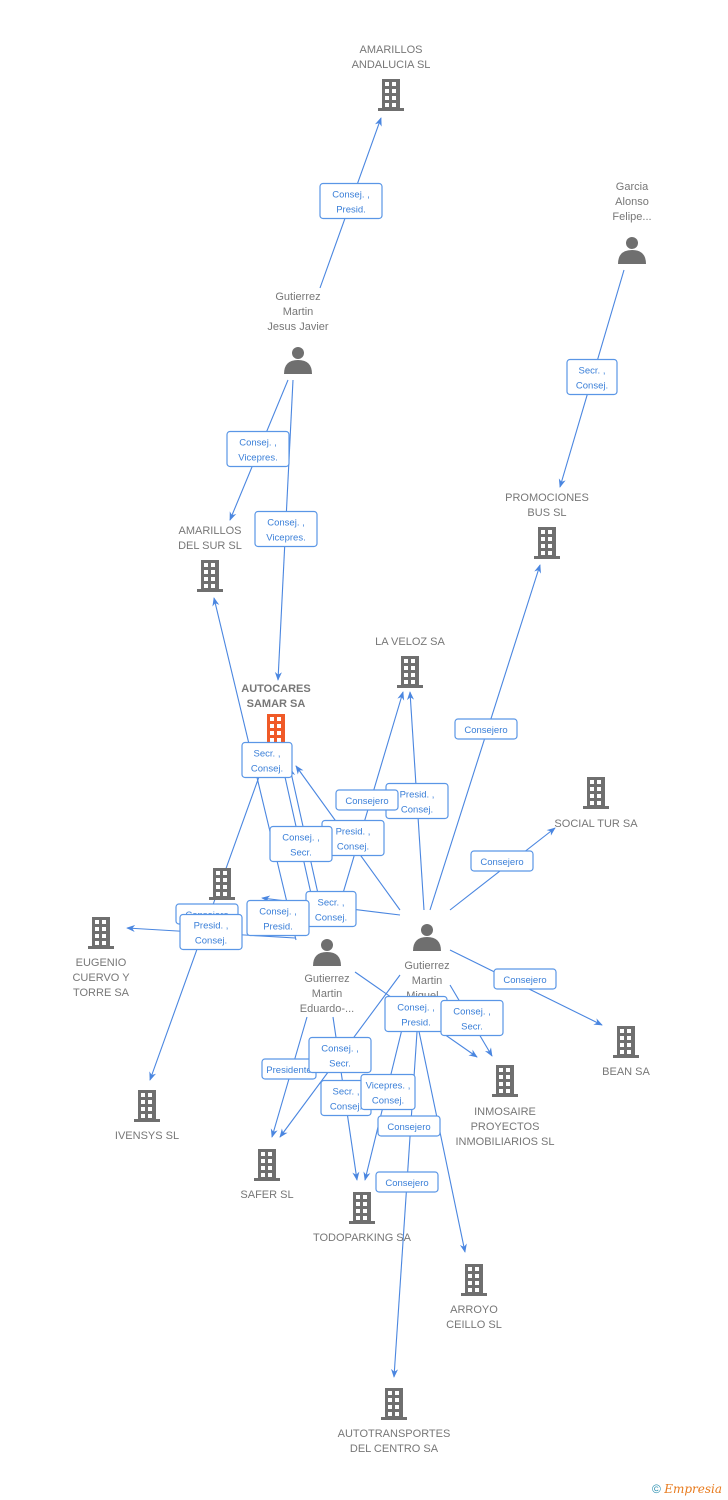  I want to click on node-inmosaire: INMOSAIRE PROYECTOS INMOBILIARIOS SL, so click(505, 1106).